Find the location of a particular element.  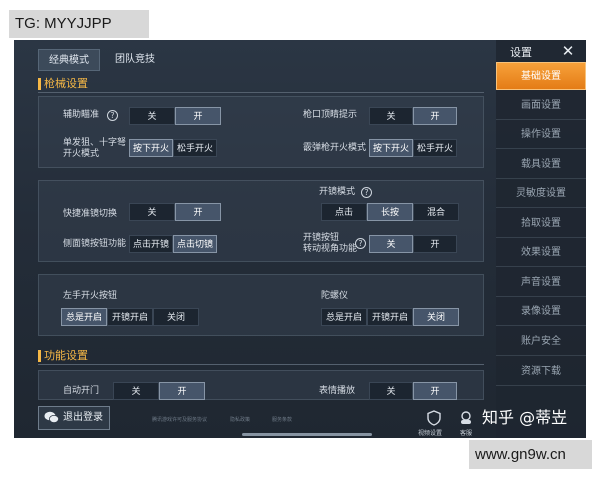

scope-button-label-2: 转动视角功能 is located at coordinates (330, 249).